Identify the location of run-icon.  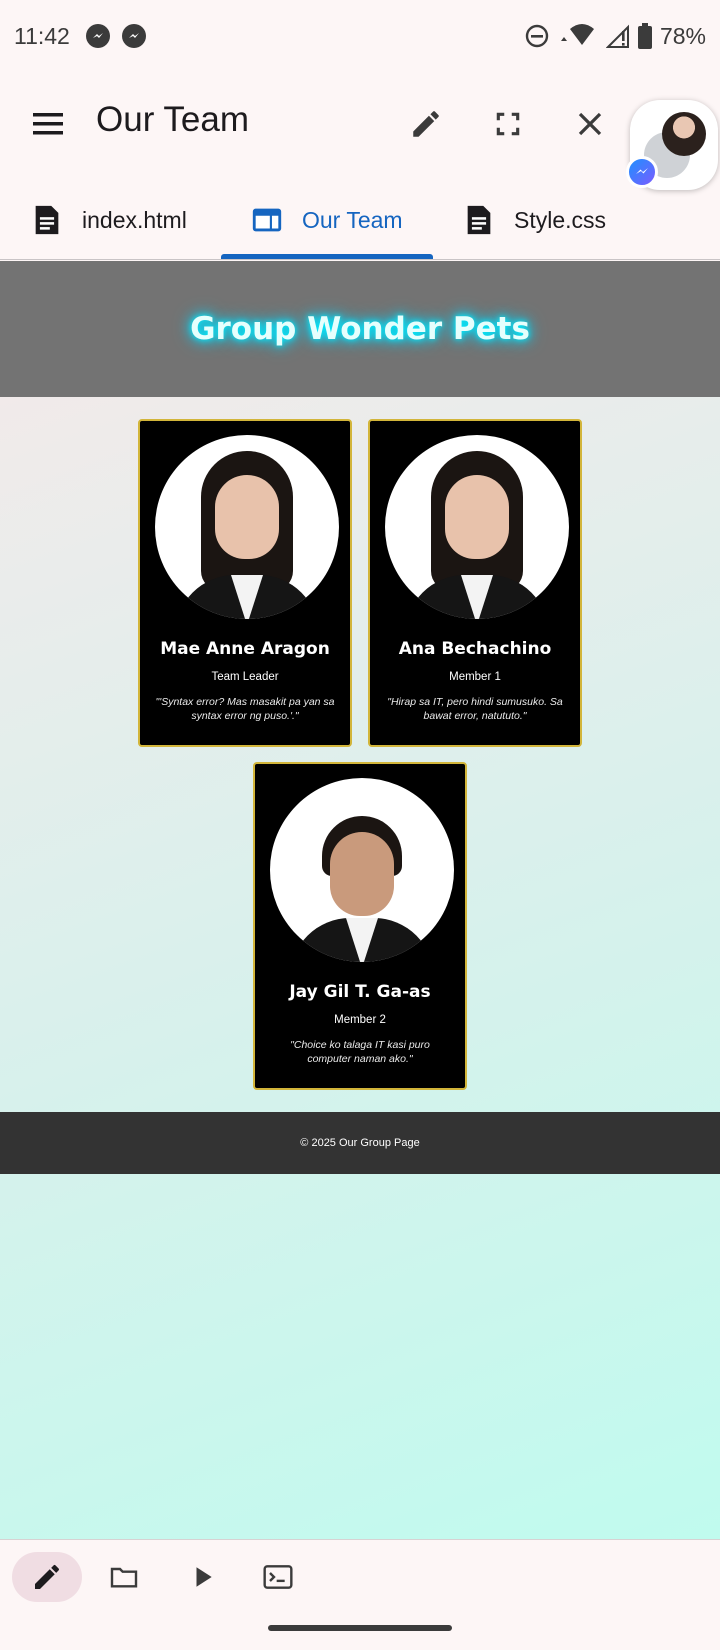
(203, 1577).